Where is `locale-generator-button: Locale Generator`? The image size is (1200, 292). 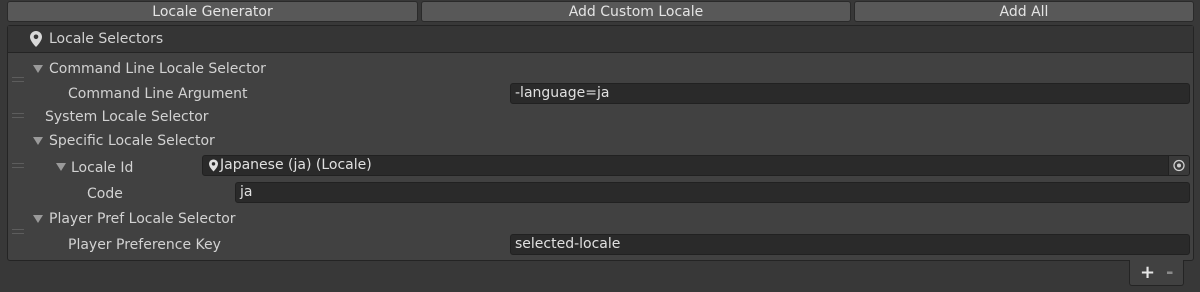
locale-generator-button: Locale Generator is located at coordinates (212, 11).